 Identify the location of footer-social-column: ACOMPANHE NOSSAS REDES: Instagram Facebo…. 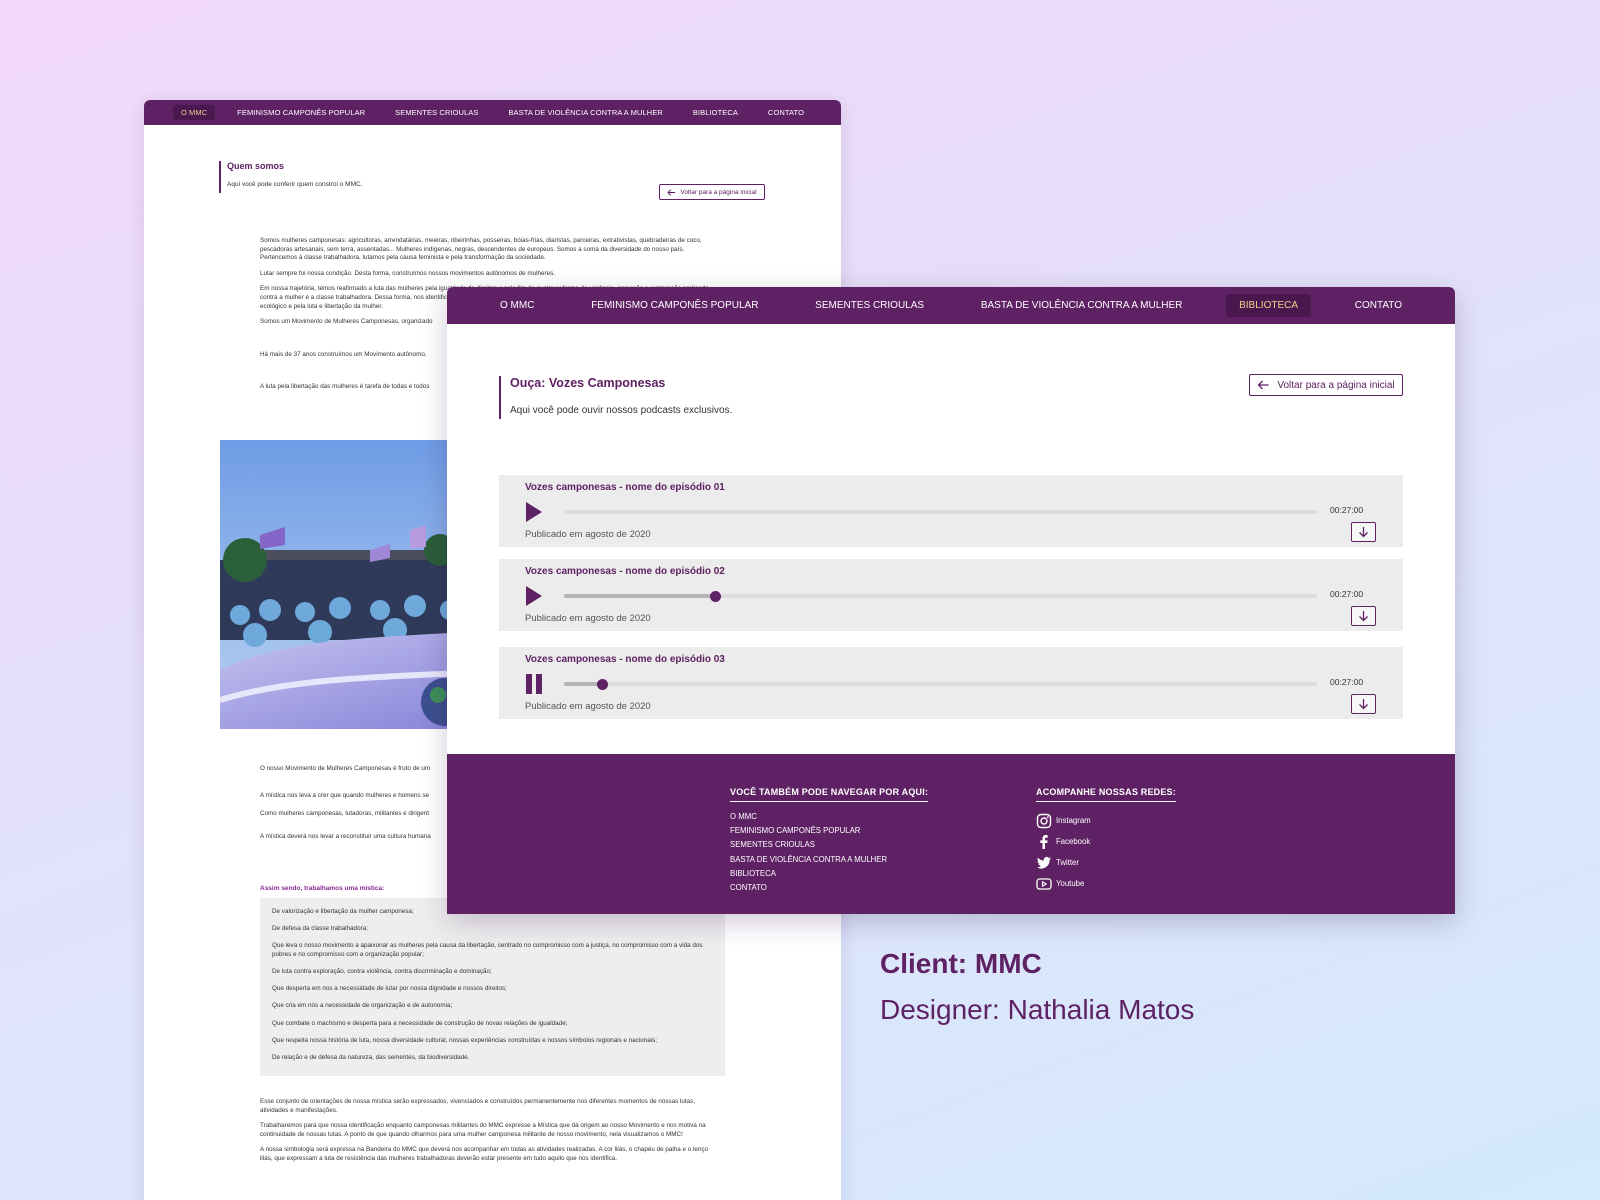
(1106, 838).